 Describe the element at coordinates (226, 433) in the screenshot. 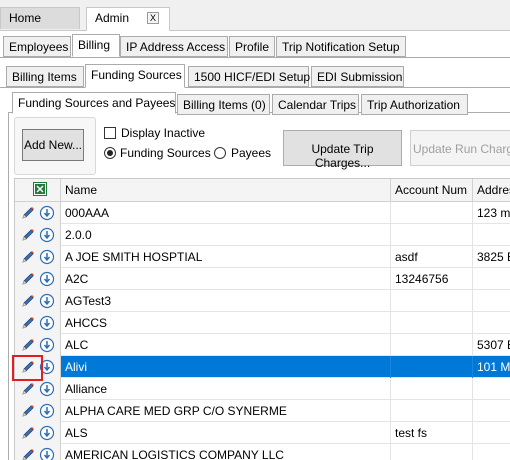

I see `cell-name: ALS` at that location.